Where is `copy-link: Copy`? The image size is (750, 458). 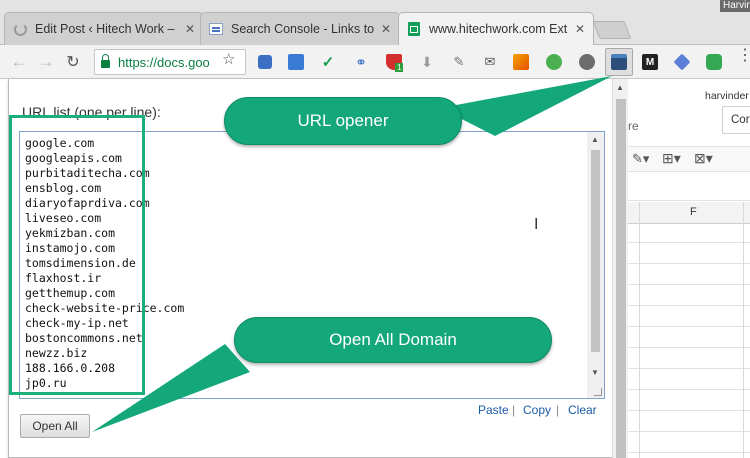 copy-link: Copy is located at coordinates (537, 410).